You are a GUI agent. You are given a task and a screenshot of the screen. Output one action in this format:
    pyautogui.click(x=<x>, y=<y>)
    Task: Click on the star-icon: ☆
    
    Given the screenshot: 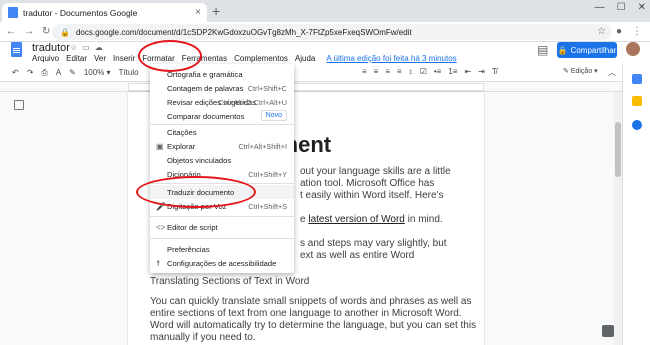 What is the action you would take?
    pyautogui.click(x=73, y=47)
    